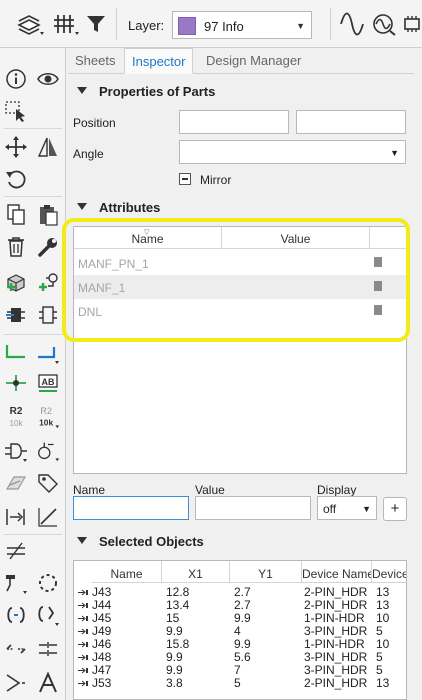 The width and height of the screenshot is (422, 700). What do you see at coordinates (241, 541) in the screenshot?
I see `selected-objects-section-header: Selected Objects` at bounding box center [241, 541].